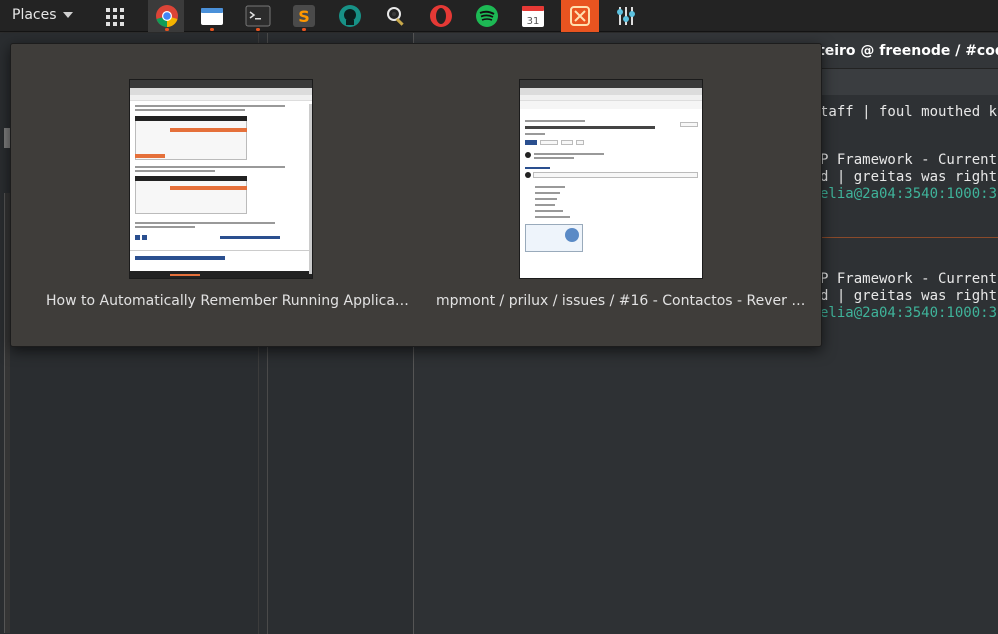 This screenshot has height=634, width=998. I want to click on spotify-icon, so click(487, 16).